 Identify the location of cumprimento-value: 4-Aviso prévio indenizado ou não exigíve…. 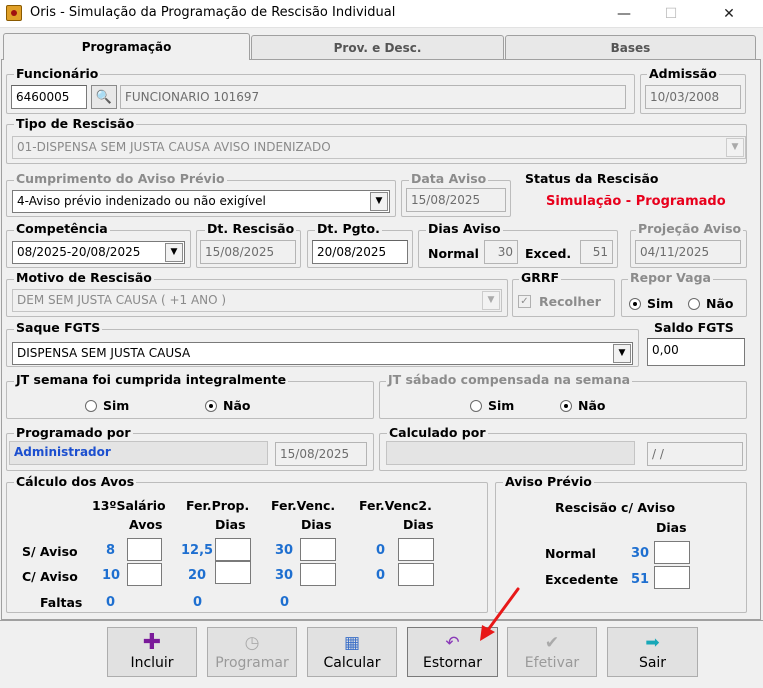
(141, 201).